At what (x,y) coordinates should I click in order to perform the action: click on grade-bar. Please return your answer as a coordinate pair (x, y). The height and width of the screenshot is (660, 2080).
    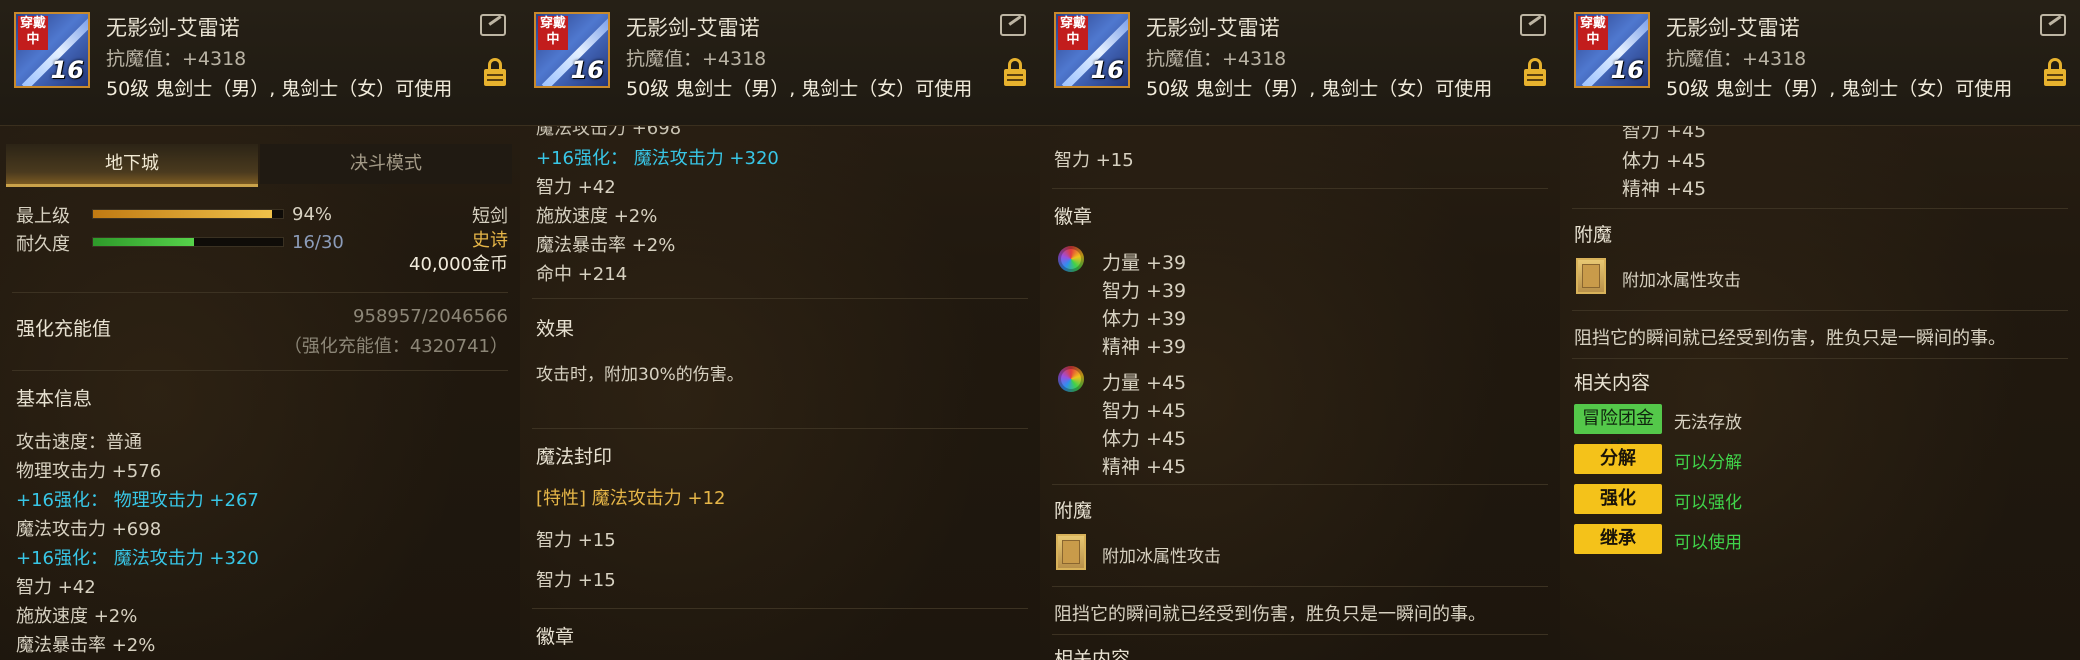
    Looking at the image, I should click on (188, 214).